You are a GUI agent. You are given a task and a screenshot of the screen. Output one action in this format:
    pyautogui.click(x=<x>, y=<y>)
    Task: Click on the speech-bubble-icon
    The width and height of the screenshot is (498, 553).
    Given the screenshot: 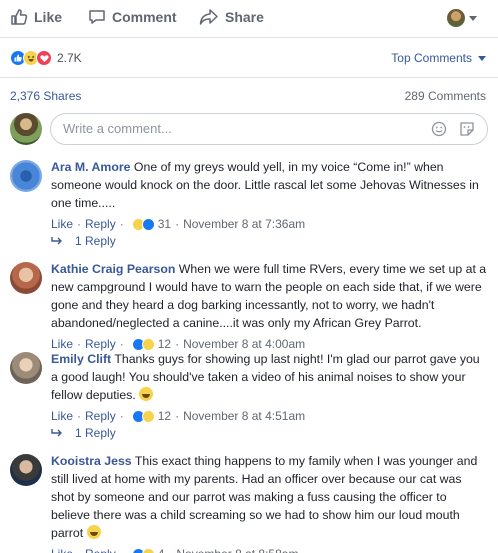 What is the action you would take?
    pyautogui.click(x=97, y=17)
    